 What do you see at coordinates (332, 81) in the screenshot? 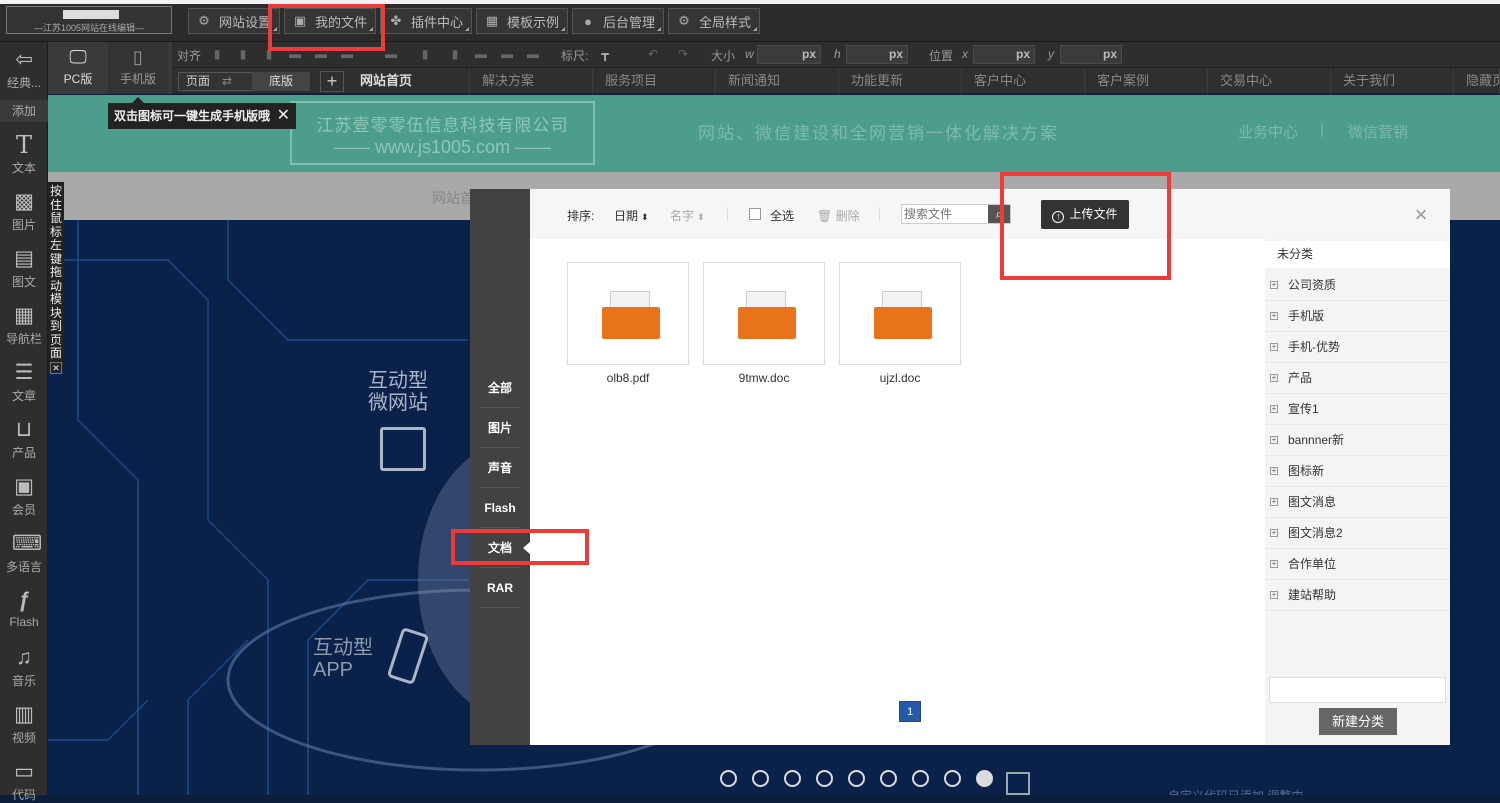
I see `add-page-button: +` at bounding box center [332, 81].